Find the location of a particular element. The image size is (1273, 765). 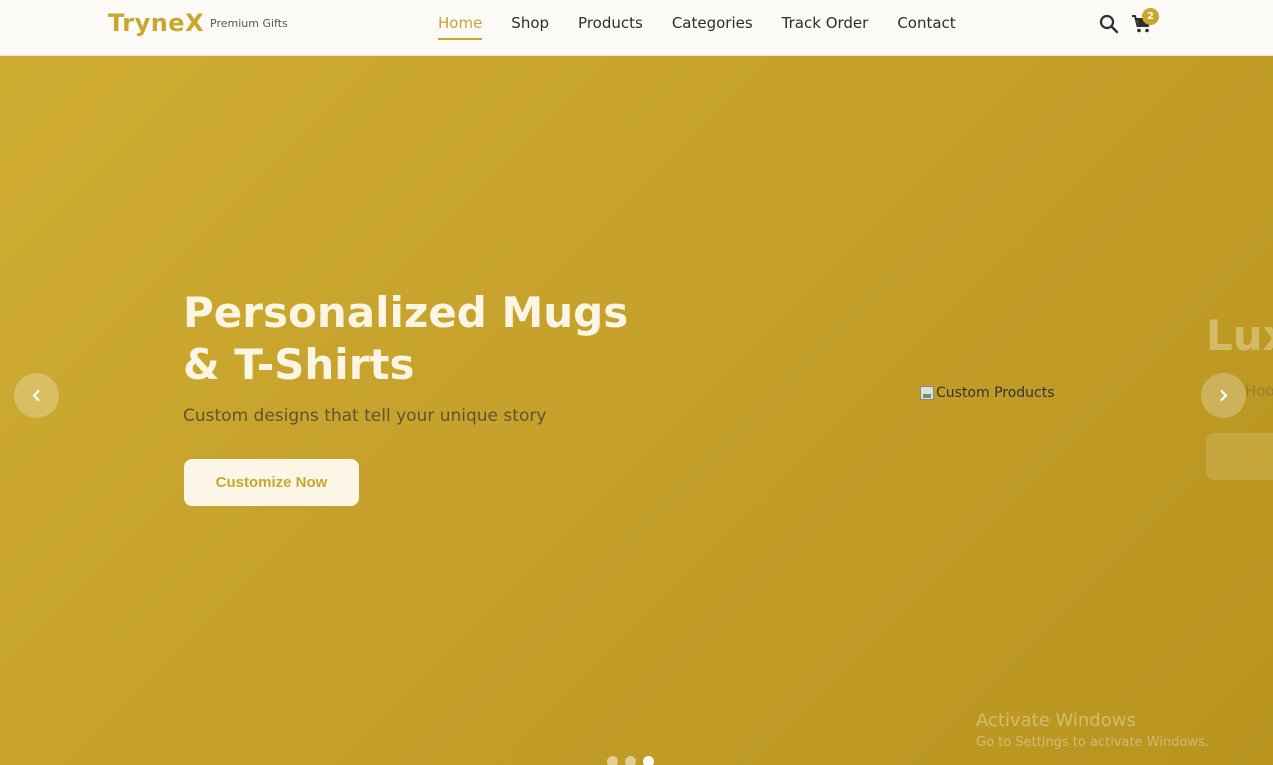

chevron-left-icon is located at coordinates (36, 395).